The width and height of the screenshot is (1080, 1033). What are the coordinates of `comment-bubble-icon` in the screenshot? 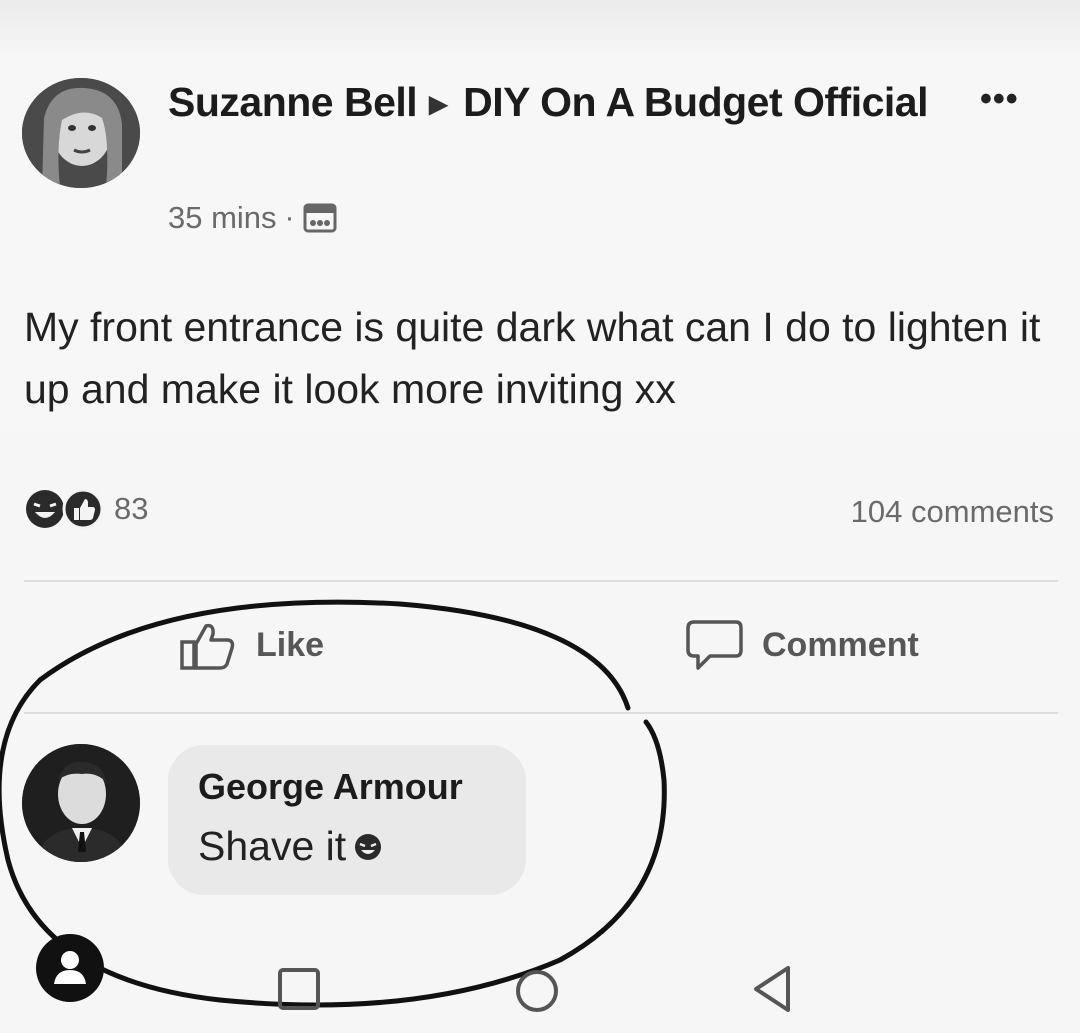 It's located at (714, 645).